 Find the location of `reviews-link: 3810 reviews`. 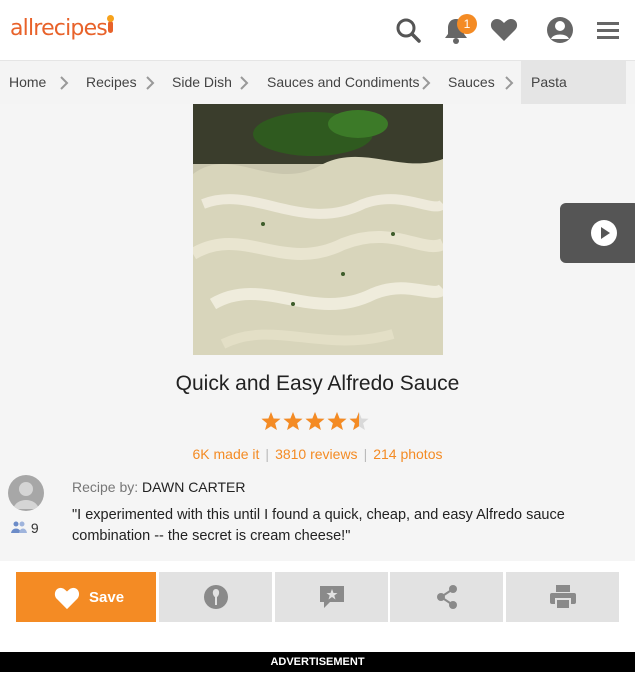

reviews-link: 3810 reviews is located at coordinates (316, 454).